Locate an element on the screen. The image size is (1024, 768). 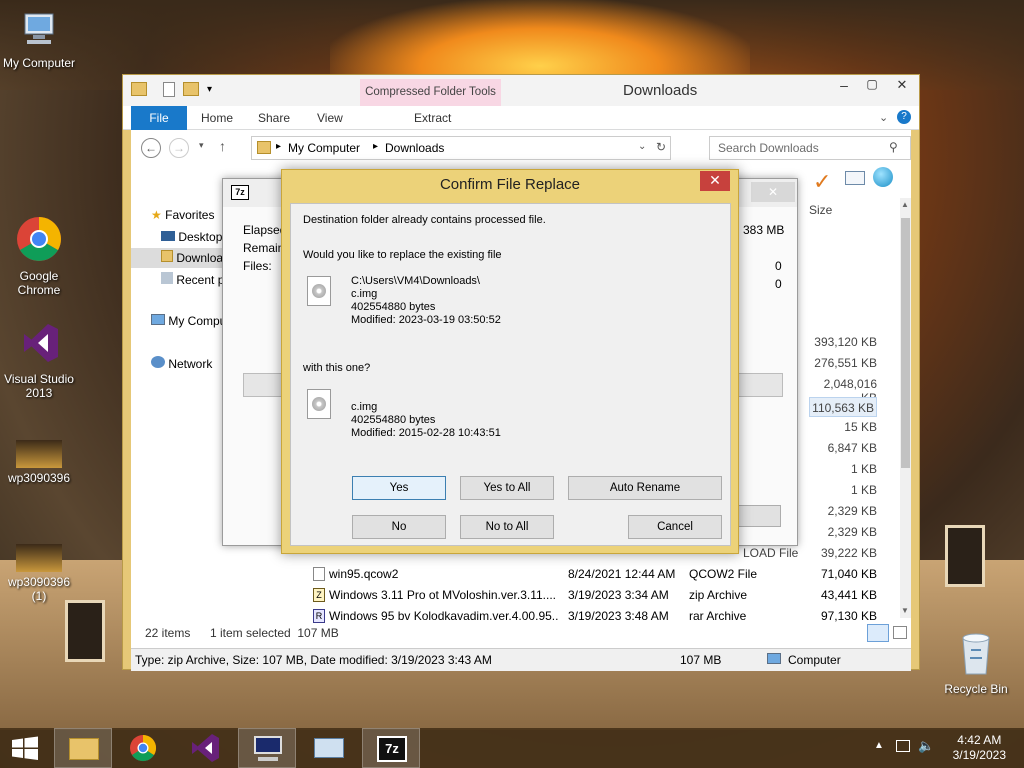
existing-file-modified: Modified: 2023-03-19 03:50:52 is located at coordinates (426, 320).